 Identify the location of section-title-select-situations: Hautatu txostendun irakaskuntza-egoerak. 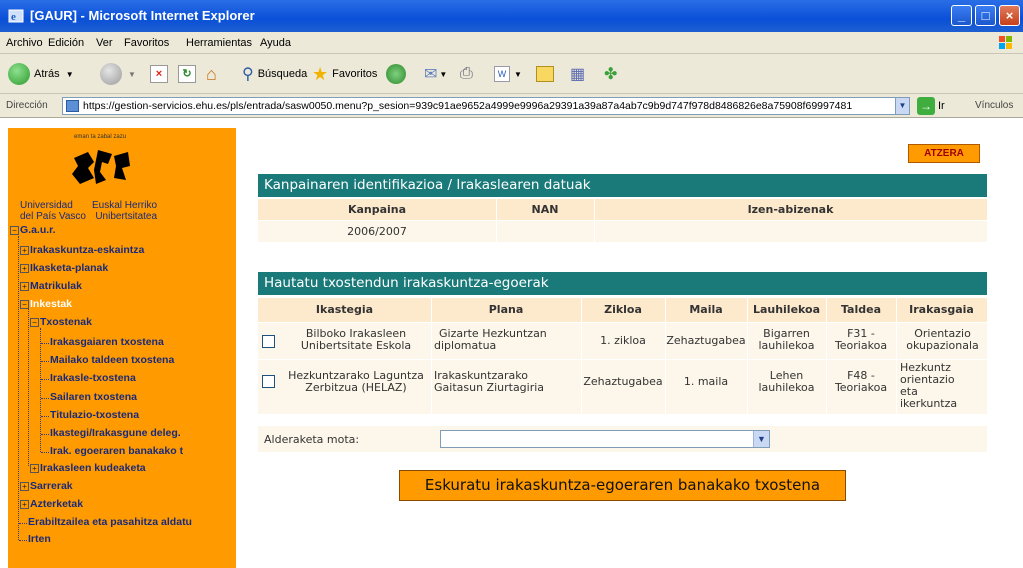
(622, 283).